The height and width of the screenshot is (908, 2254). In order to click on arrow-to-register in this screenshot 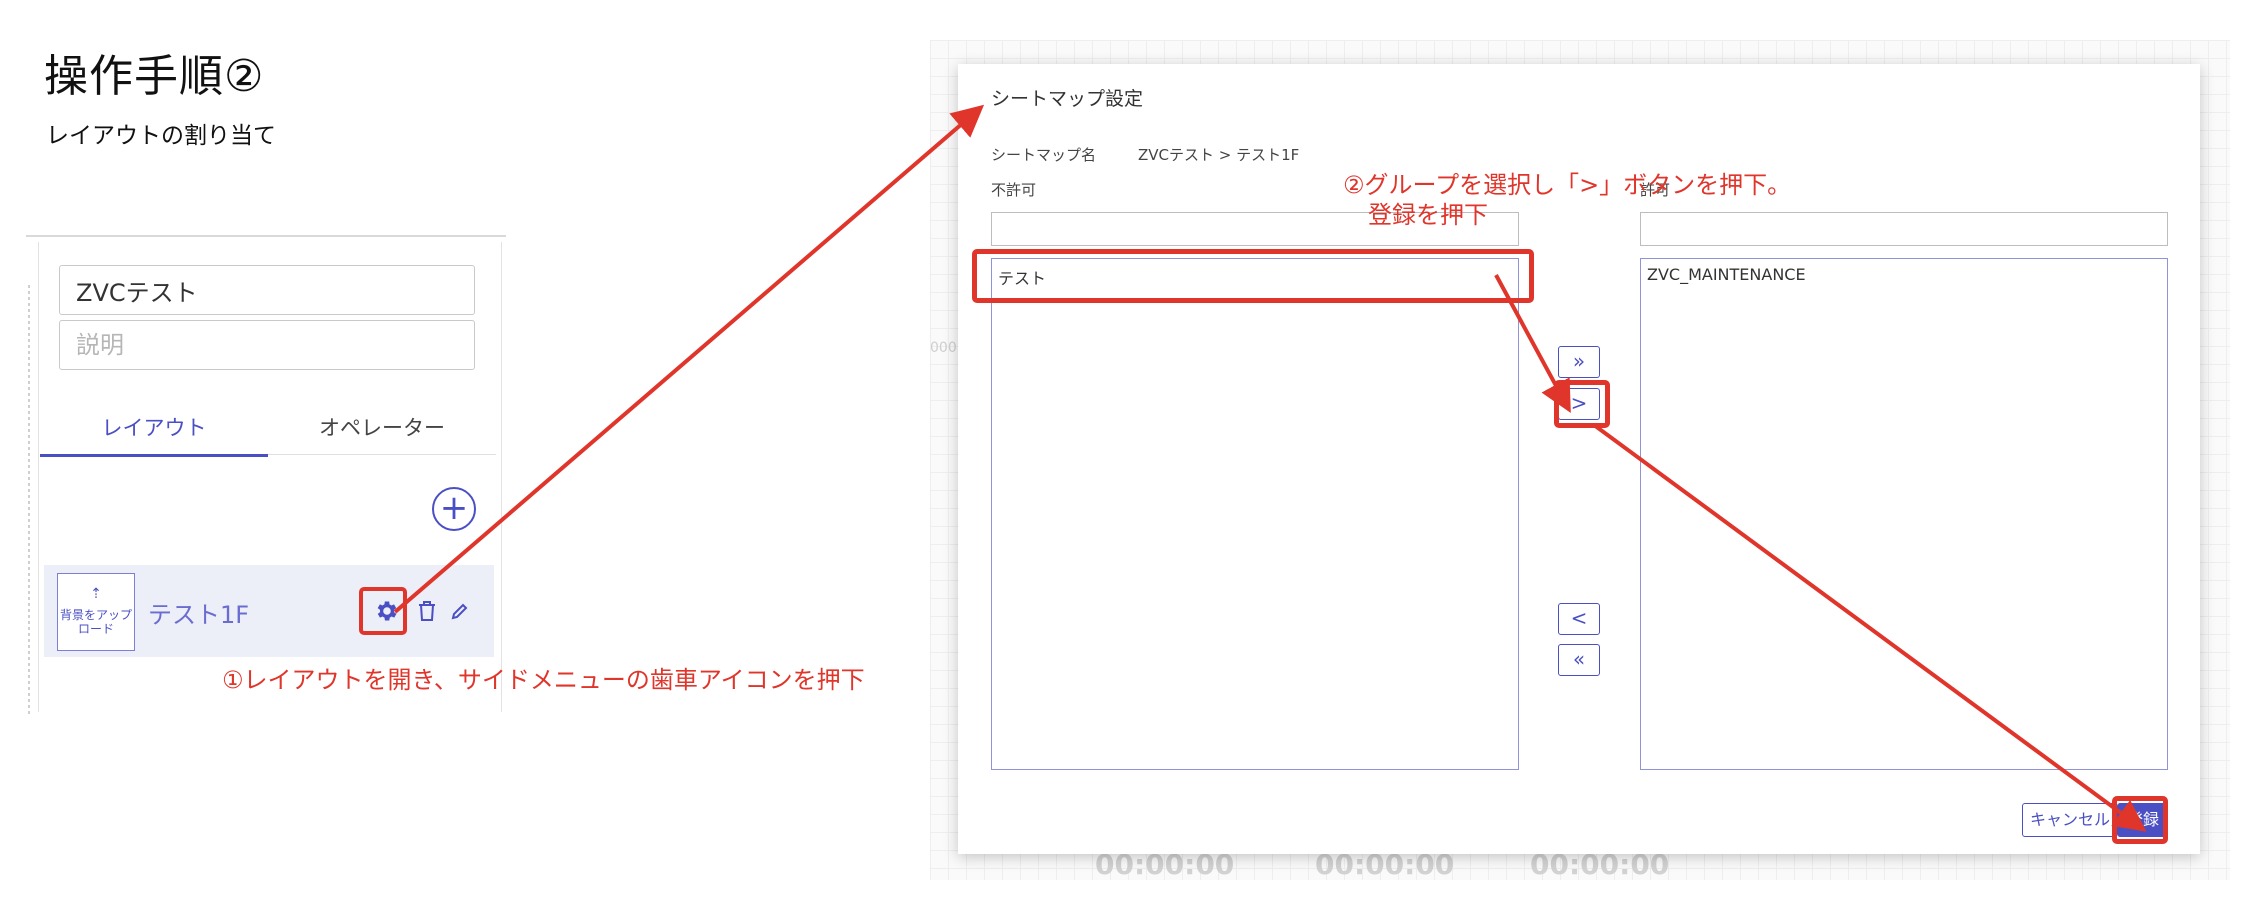, I will do `click(1869, 627)`.